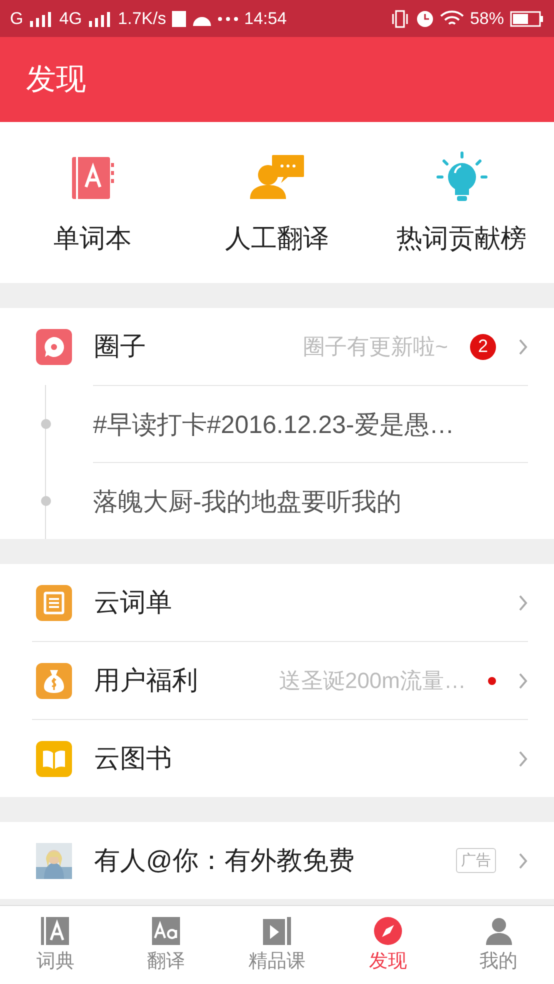  I want to click on ad-tag: 广告, so click(476, 860).